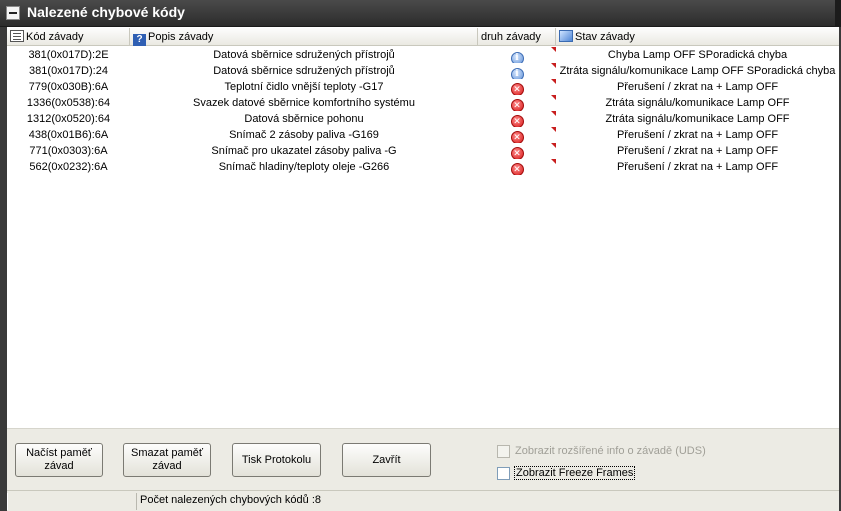 This screenshot has width=841, height=511. I want to click on clear-memory-button: Smazat paměť závad, so click(167, 460).